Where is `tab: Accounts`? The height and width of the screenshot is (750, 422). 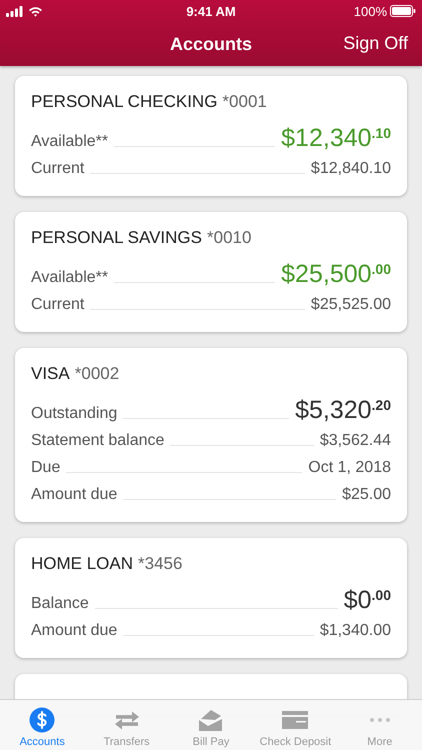
tab: Accounts is located at coordinates (42, 725).